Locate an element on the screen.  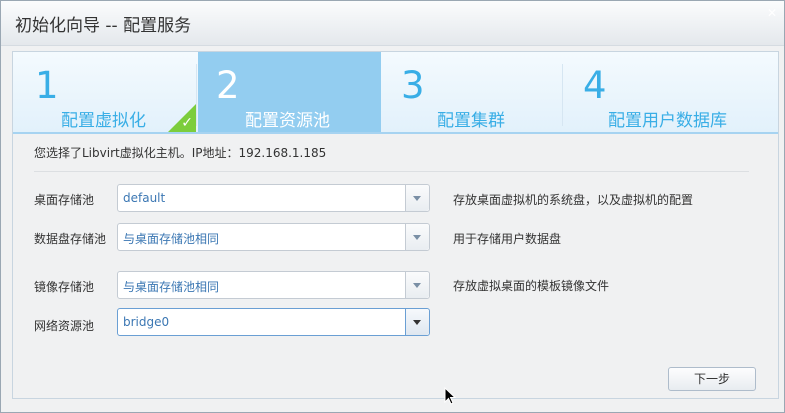
data-pool-select: 与桌面存储池相同 is located at coordinates (273, 237).